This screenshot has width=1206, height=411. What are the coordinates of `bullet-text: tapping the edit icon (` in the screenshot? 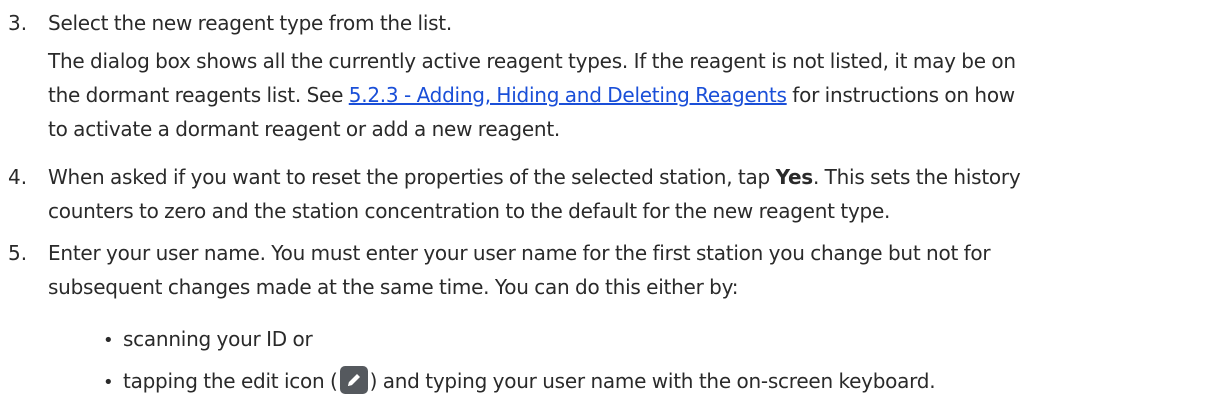 It's located at (230, 381).